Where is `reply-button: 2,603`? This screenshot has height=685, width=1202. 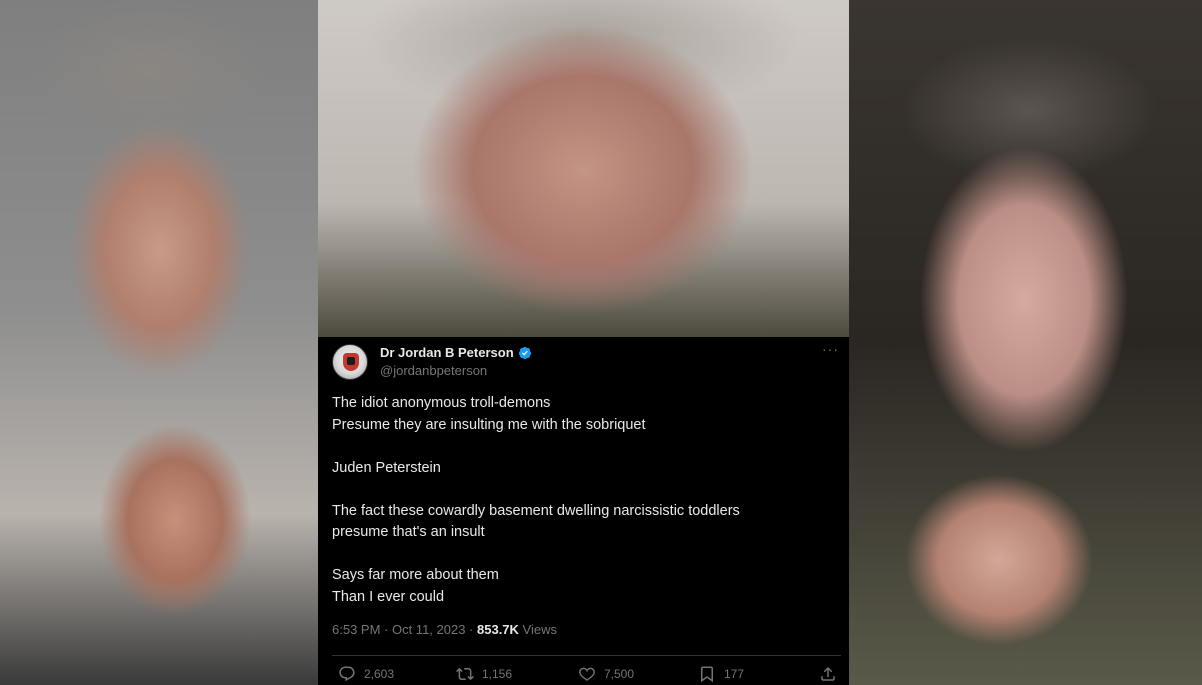
reply-button: 2,603 is located at coordinates (366, 674).